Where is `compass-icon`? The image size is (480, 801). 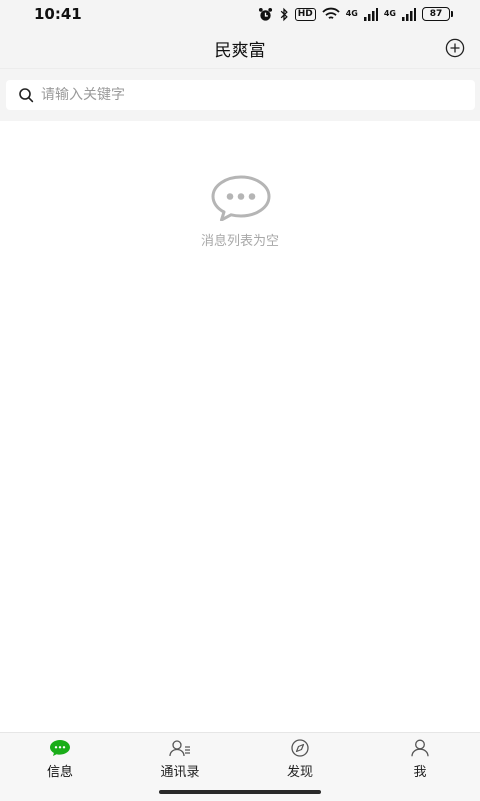
compass-icon is located at coordinates (300, 748).